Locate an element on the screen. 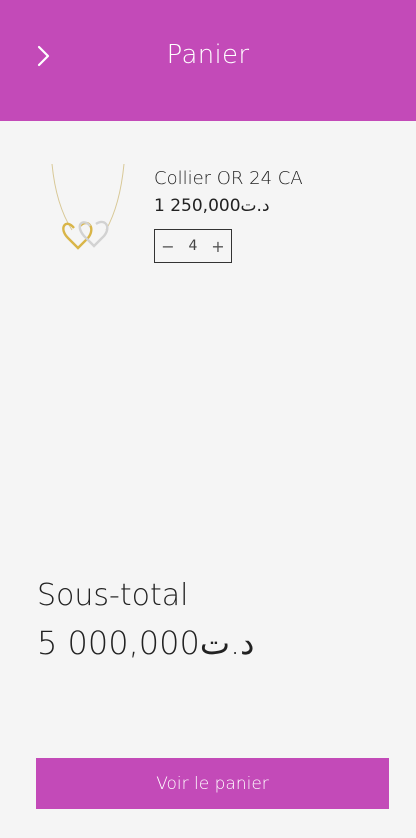 The height and width of the screenshot is (838, 416). cart-item: Collier OR 24 CA 1 250,000د.ت − 4 + is located at coordinates (214, 215).